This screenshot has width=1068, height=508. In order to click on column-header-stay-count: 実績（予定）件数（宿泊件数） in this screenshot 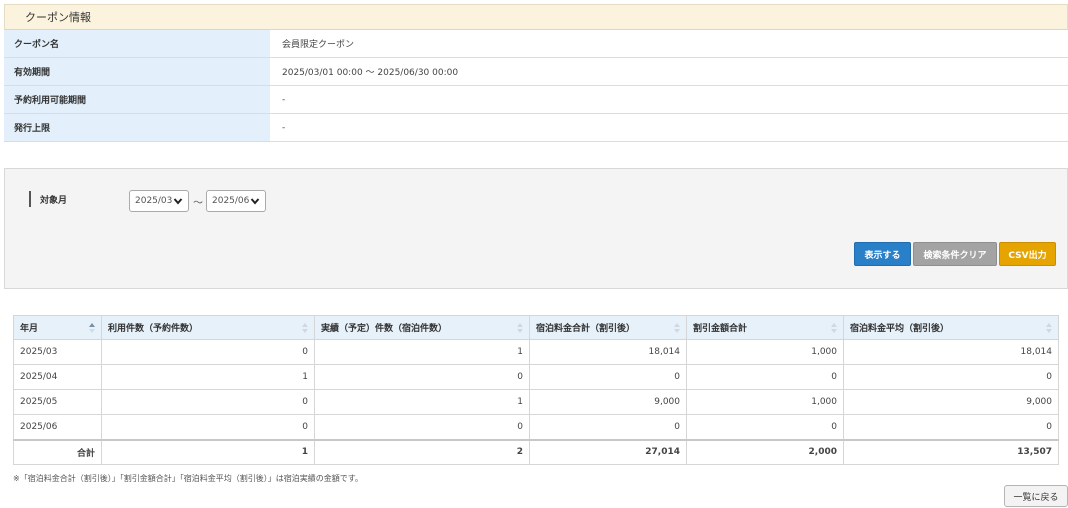, I will do `click(422, 327)`.